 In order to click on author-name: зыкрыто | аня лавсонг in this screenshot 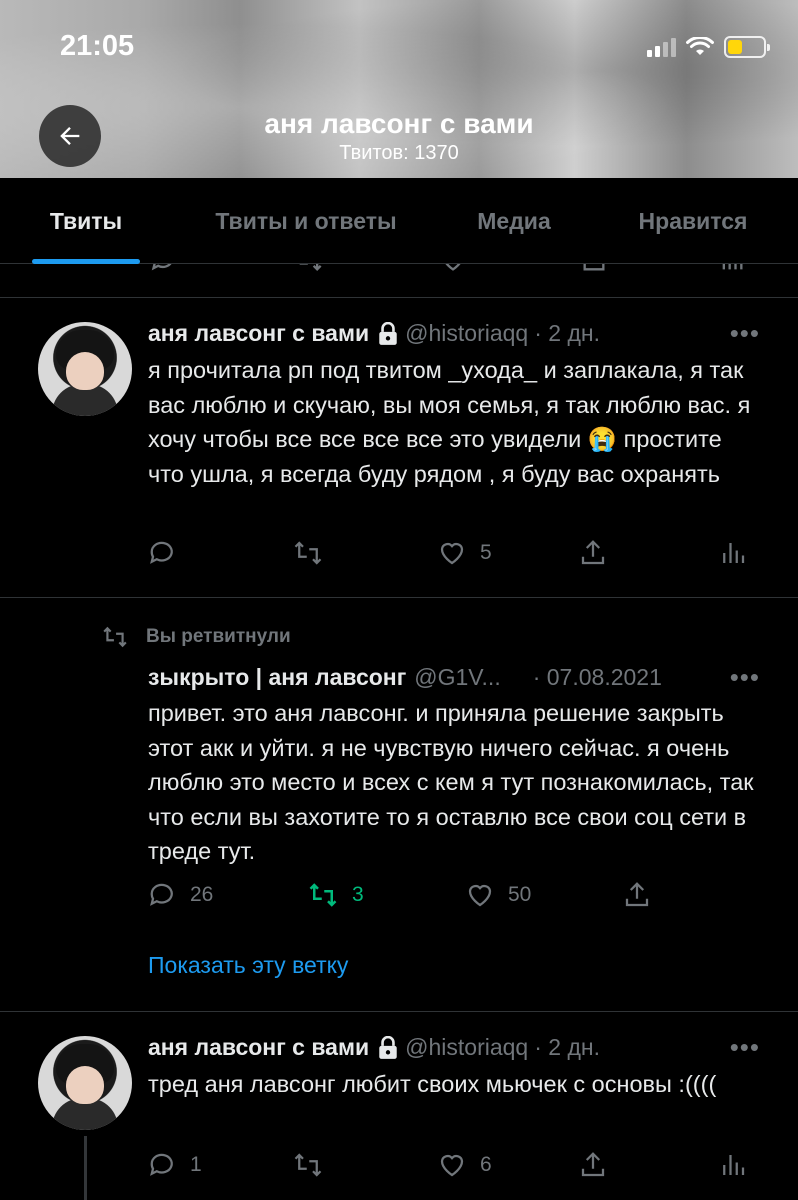, I will do `click(277, 677)`.